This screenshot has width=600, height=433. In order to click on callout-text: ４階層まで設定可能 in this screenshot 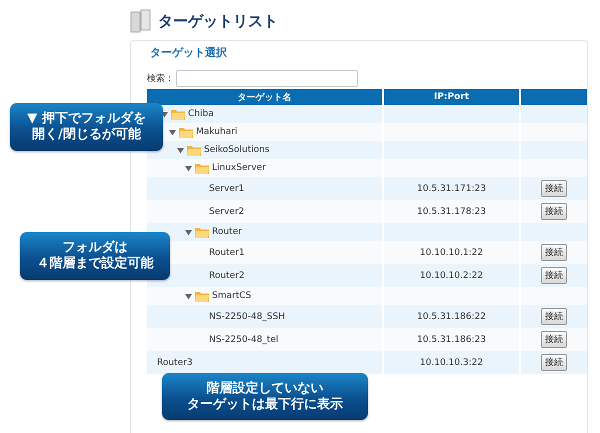, I will do `click(95, 264)`.